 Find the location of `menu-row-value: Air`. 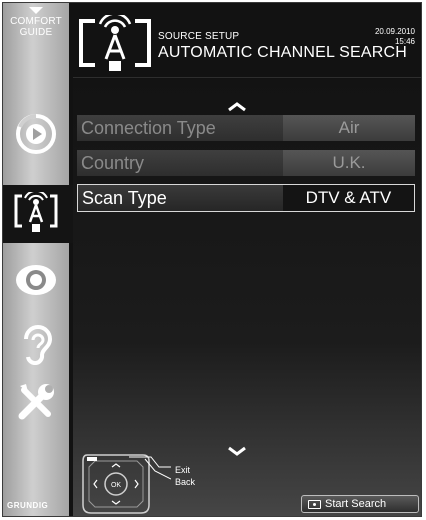

menu-row-value: Air is located at coordinates (349, 128).